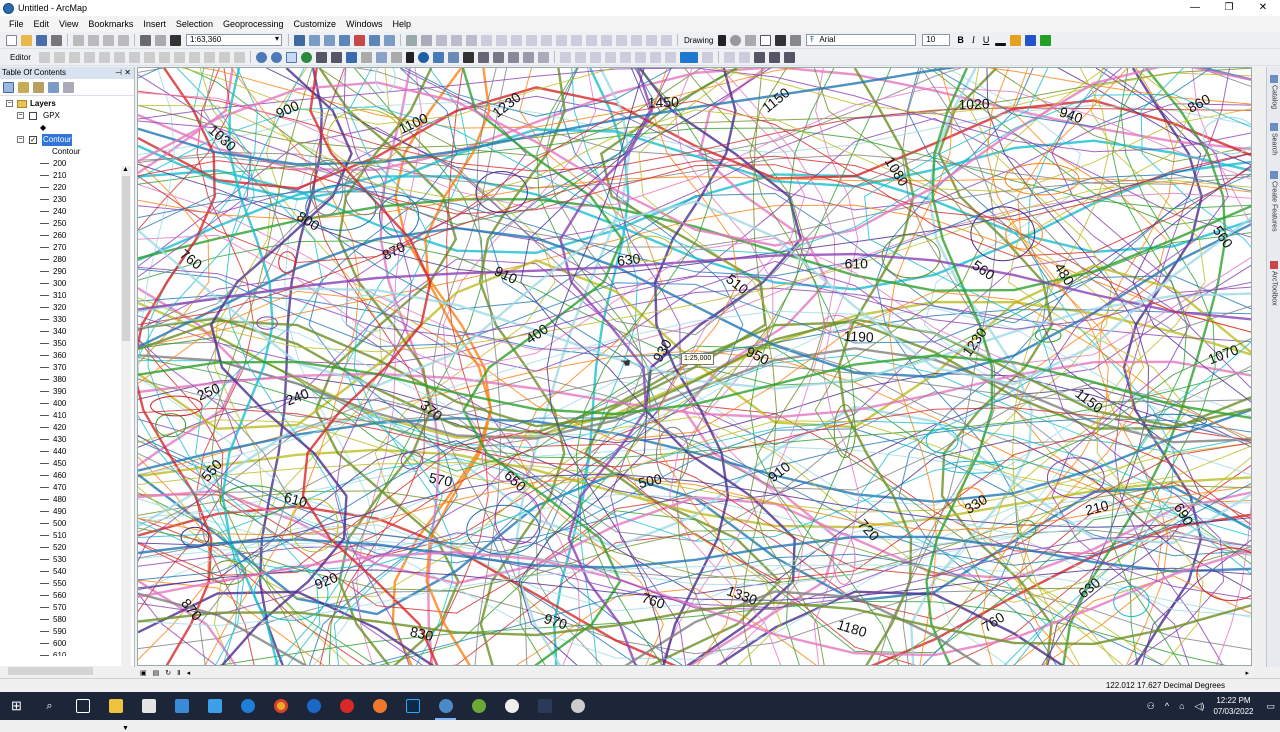 This screenshot has width=1280, height=732. What do you see at coordinates (774, 57) in the screenshot?
I see `export-map-icon` at bounding box center [774, 57].